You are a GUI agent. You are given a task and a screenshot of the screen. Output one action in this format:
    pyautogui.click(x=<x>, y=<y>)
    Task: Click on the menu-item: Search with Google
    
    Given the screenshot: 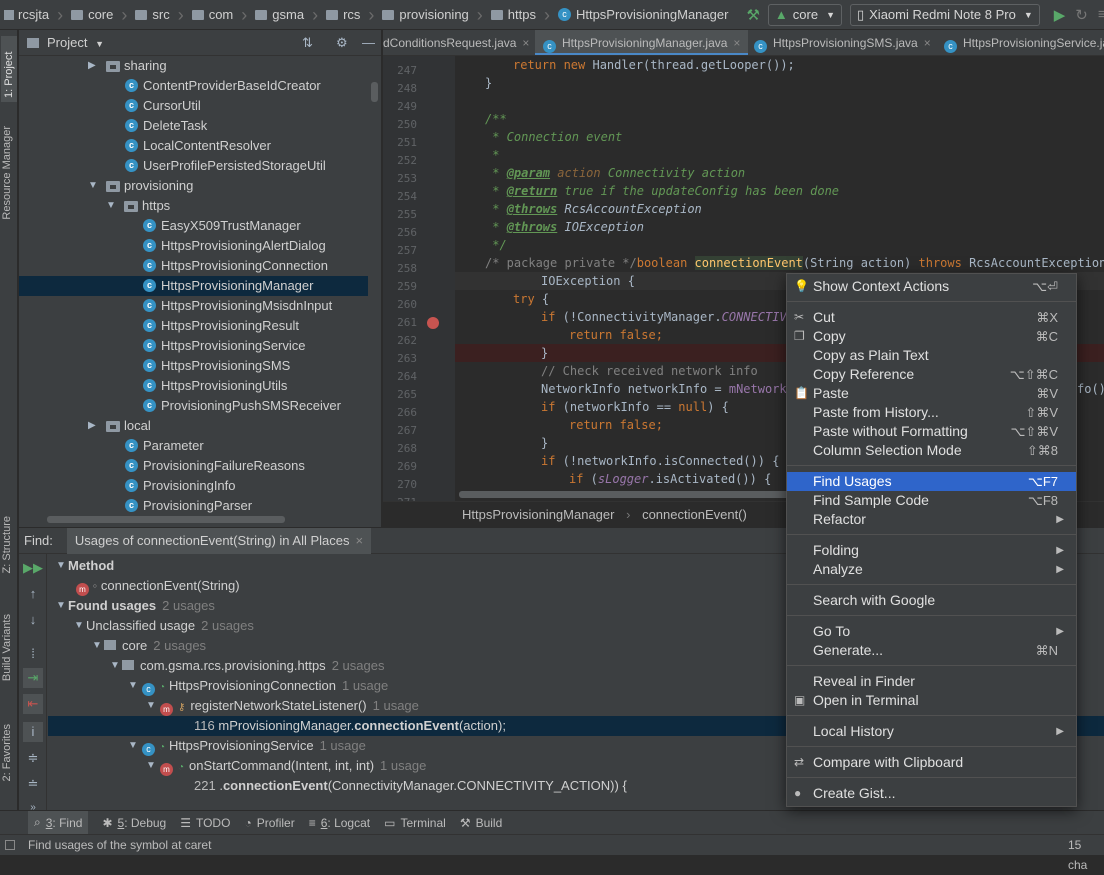 What is the action you would take?
    pyautogui.click(x=931, y=600)
    